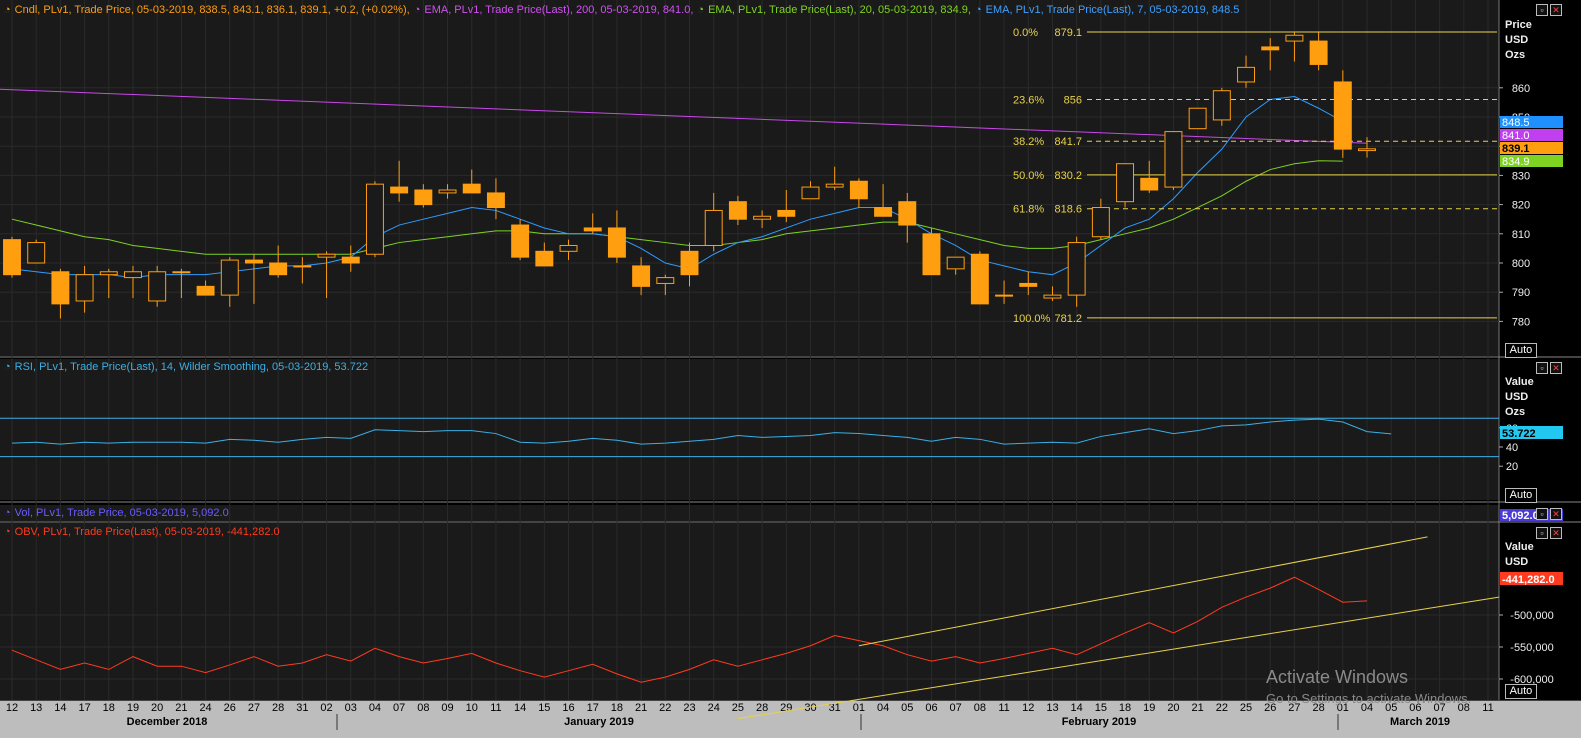 This screenshot has width=1581, height=738. Describe the element at coordinates (1519, 547) in the screenshot. I see `obv-axis-title: Value` at that location.